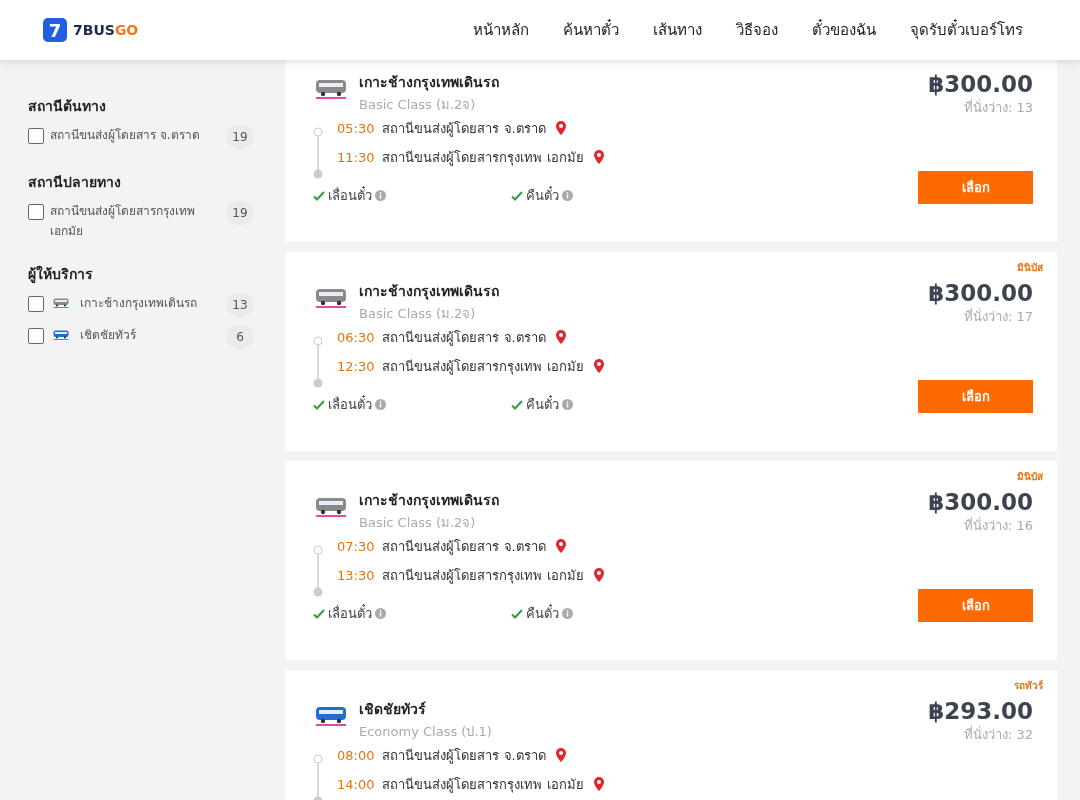 The image size is (1080, 800). Describe the element at coordinates (757, 30) in the screenshot. I see `nav-link: วิธีจอง` at that location.